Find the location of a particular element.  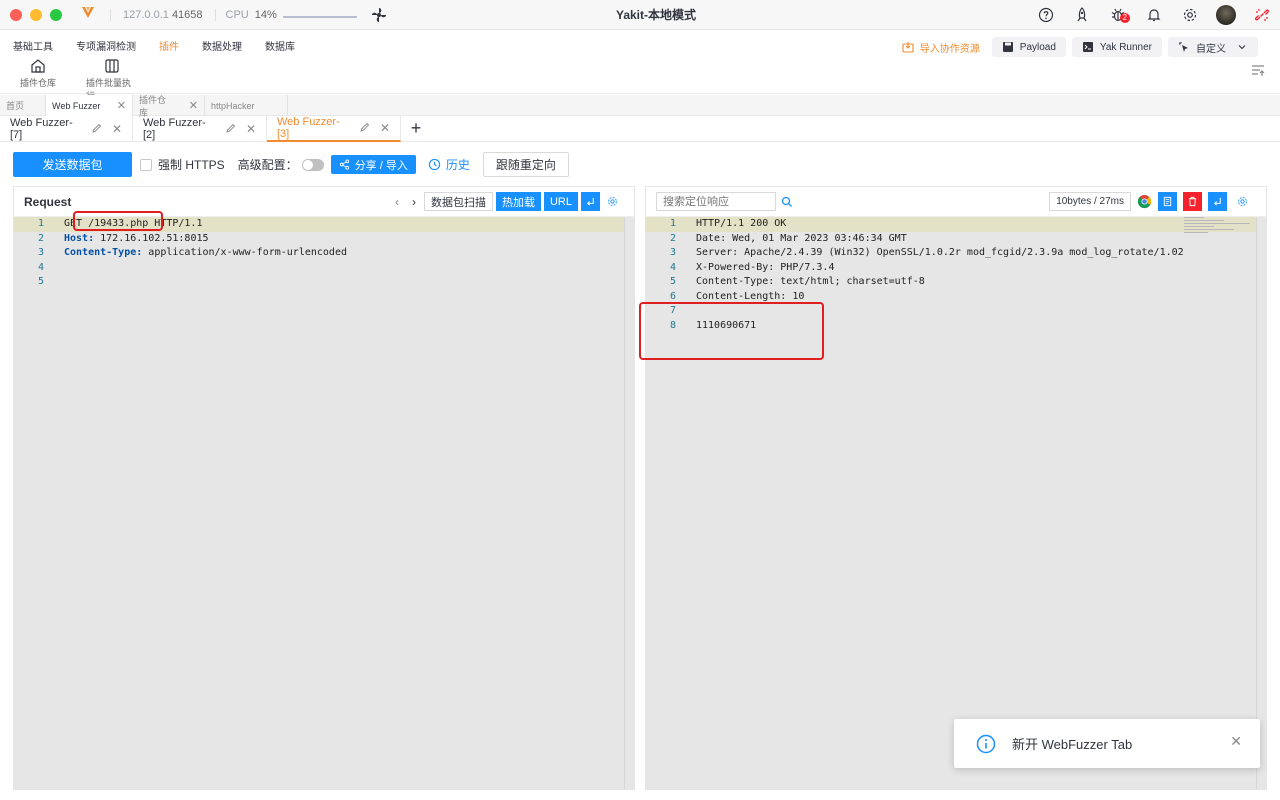

share-import-button: 分享 / 导入 is located at coordinates (373, 164).